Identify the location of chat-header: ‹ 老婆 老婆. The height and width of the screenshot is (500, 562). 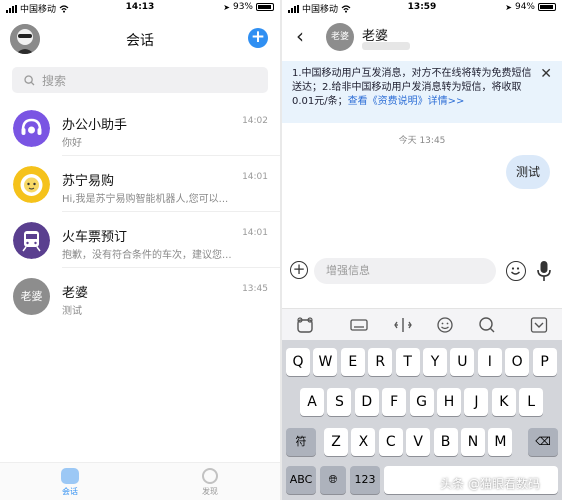
(422, 38).